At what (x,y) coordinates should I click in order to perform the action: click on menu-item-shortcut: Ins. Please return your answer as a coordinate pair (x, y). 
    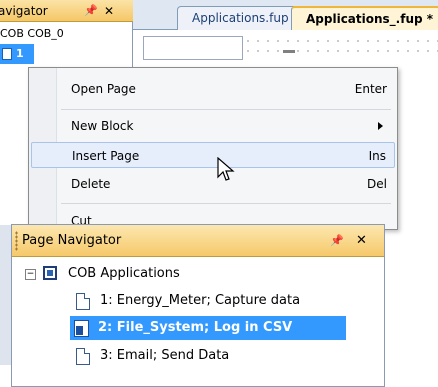
    Looking at the image, I should click on (377, 156).